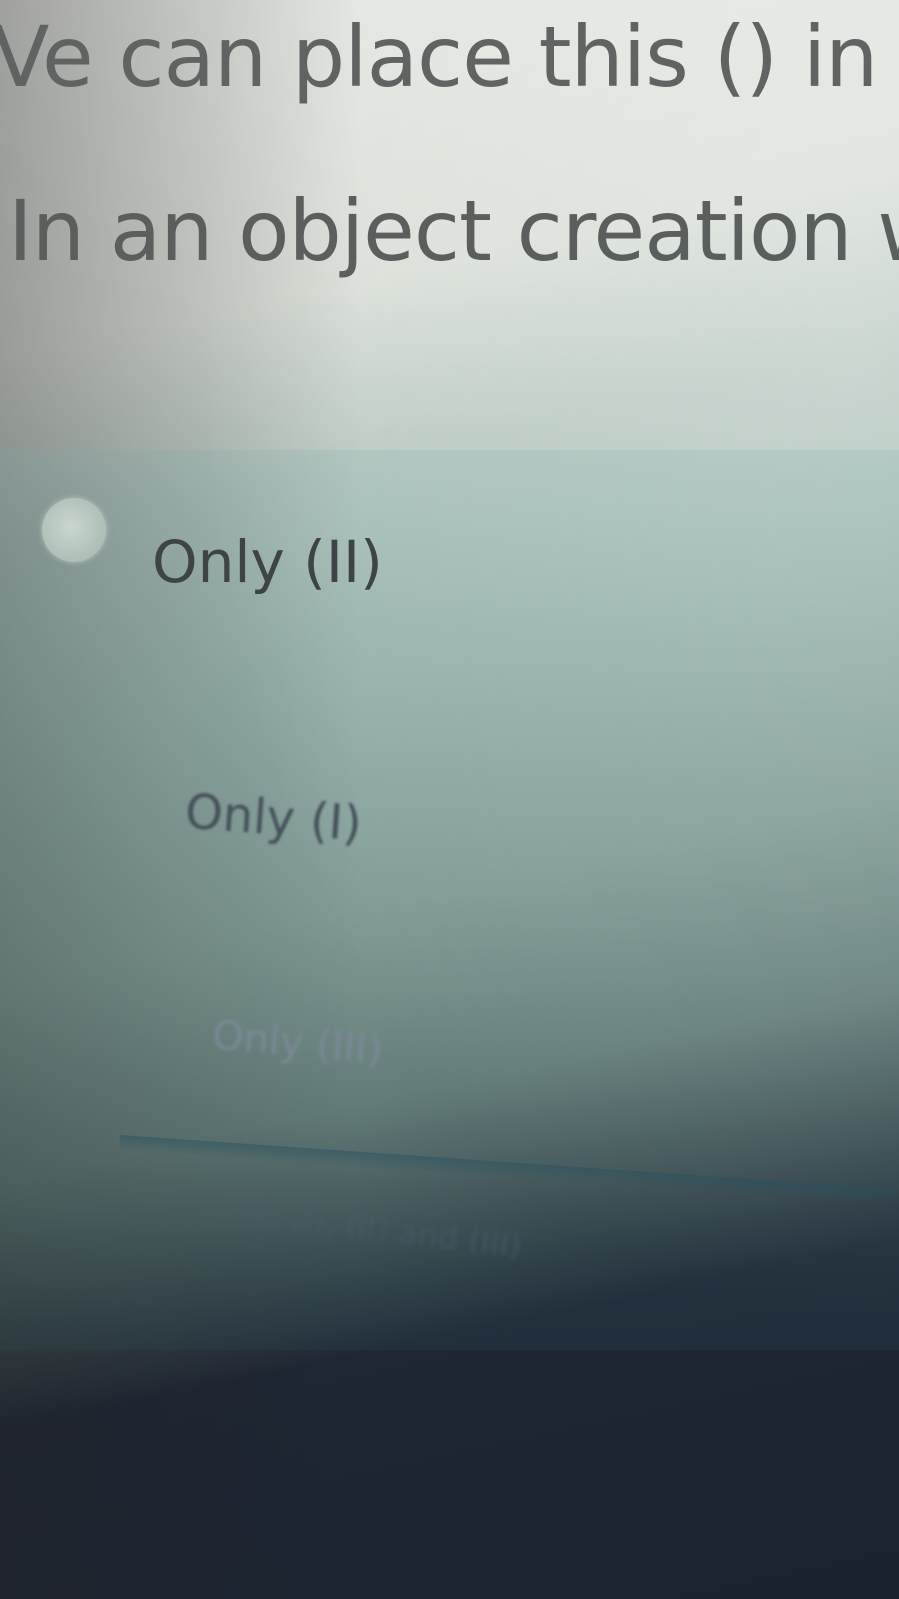 This screenshot has width=899, height=1599. What do you see at coordinates (74, 530) in the screenshot?
I see `option-radio-button` at bounding box center [74, 530].